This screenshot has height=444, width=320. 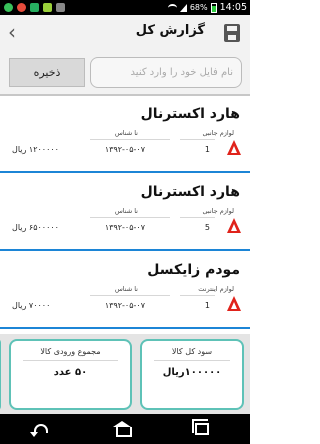 I want to click on navigation-bar, so click(x=125, y=429).